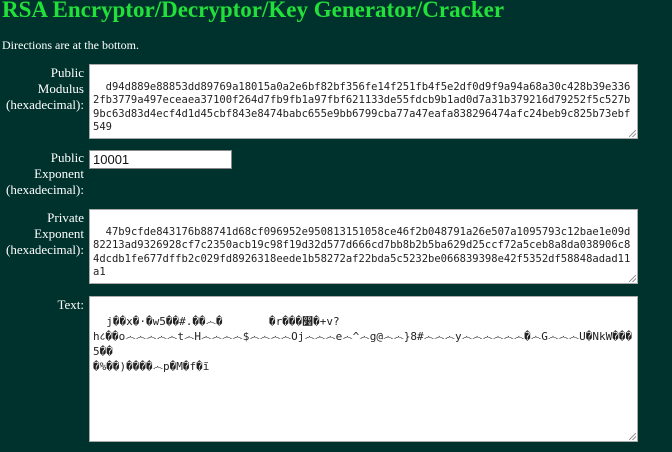 This screenshot has width=672, height=452. I want to click on private-exponent-label: Private Exponent (hexadecimal):, so click(43, 234).